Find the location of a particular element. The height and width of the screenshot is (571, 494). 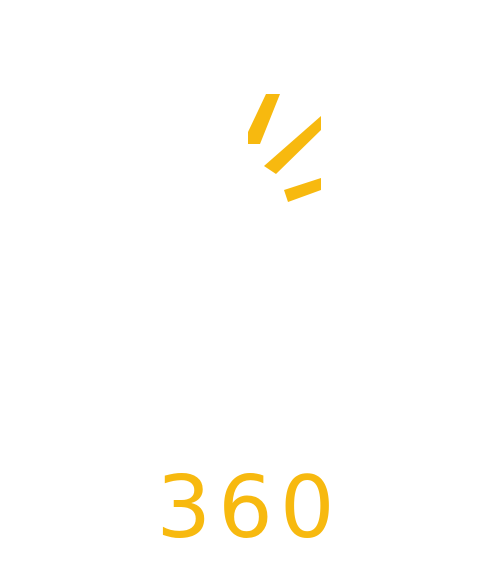

sunburst-rays-icon is located at coordinates (284, 148).